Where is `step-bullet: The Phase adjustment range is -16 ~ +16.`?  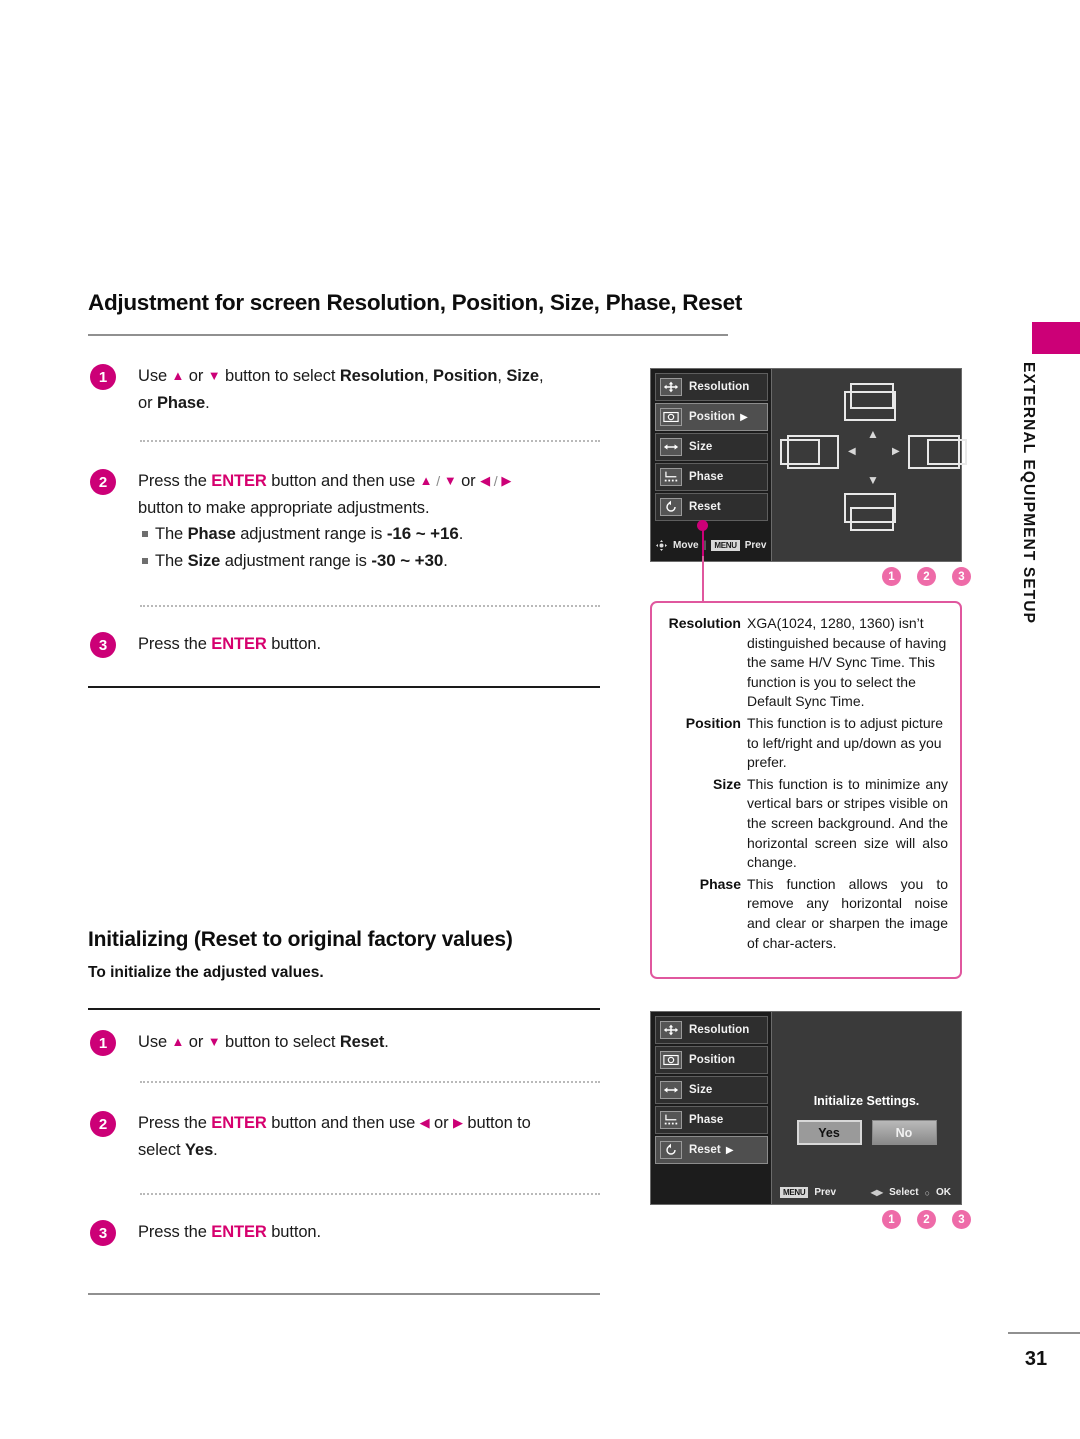 step-bullet: The Phase adjustment range is -16 ~ +16. is located at coordinates (326, 534).